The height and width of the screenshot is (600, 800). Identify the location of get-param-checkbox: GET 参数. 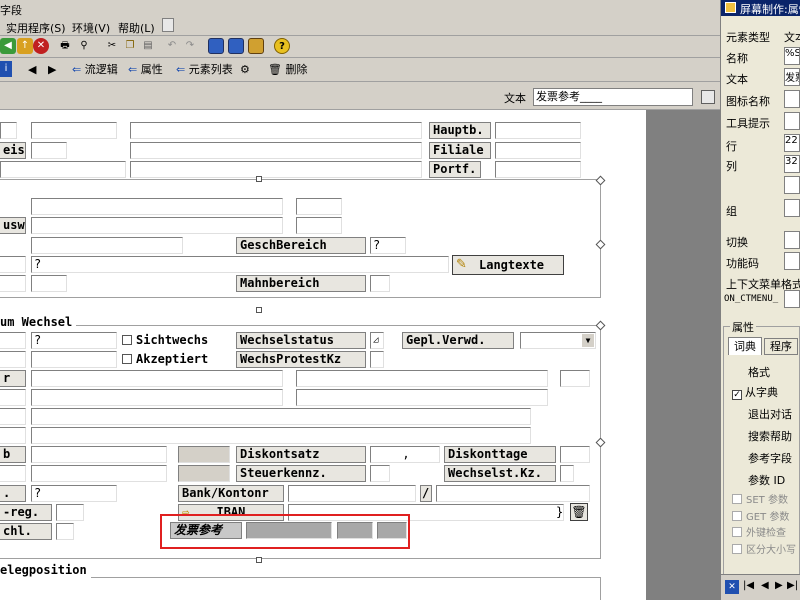
(760, 515).